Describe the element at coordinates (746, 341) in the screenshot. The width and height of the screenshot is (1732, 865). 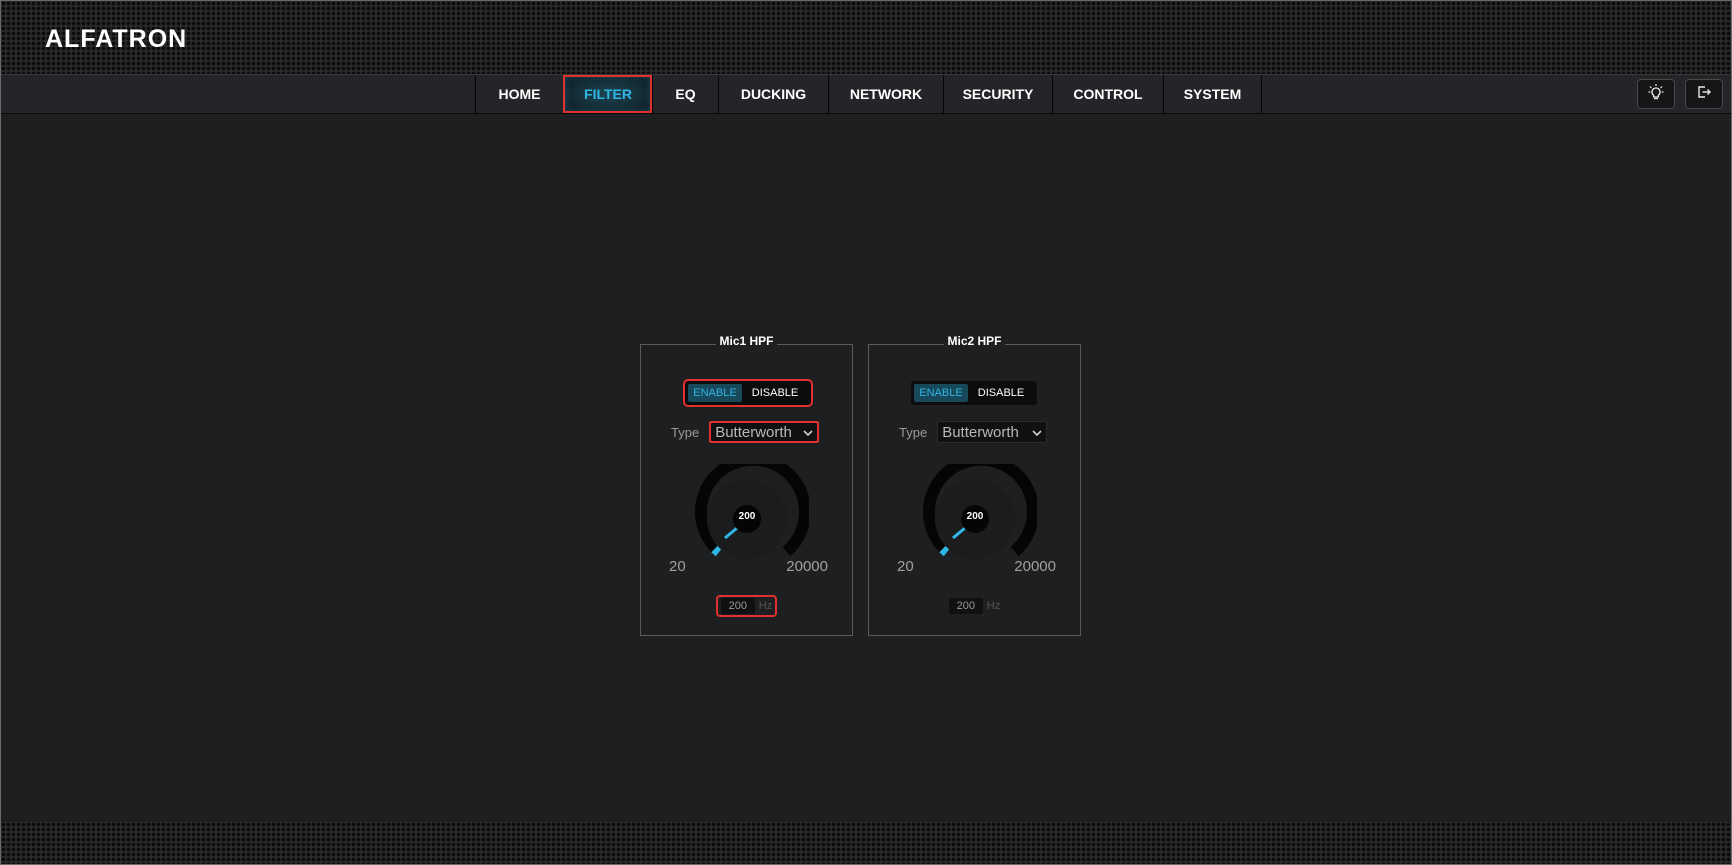
I see `panel-title: Mic1 HPF` at that location.